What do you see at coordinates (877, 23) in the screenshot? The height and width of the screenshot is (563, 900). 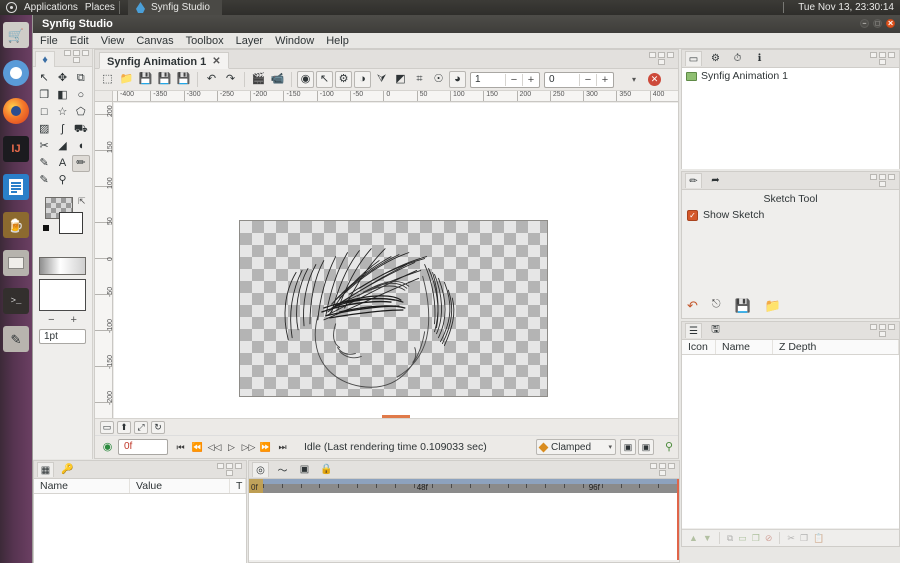 I see `maximize-button: □` at bounding box center [877, 23].